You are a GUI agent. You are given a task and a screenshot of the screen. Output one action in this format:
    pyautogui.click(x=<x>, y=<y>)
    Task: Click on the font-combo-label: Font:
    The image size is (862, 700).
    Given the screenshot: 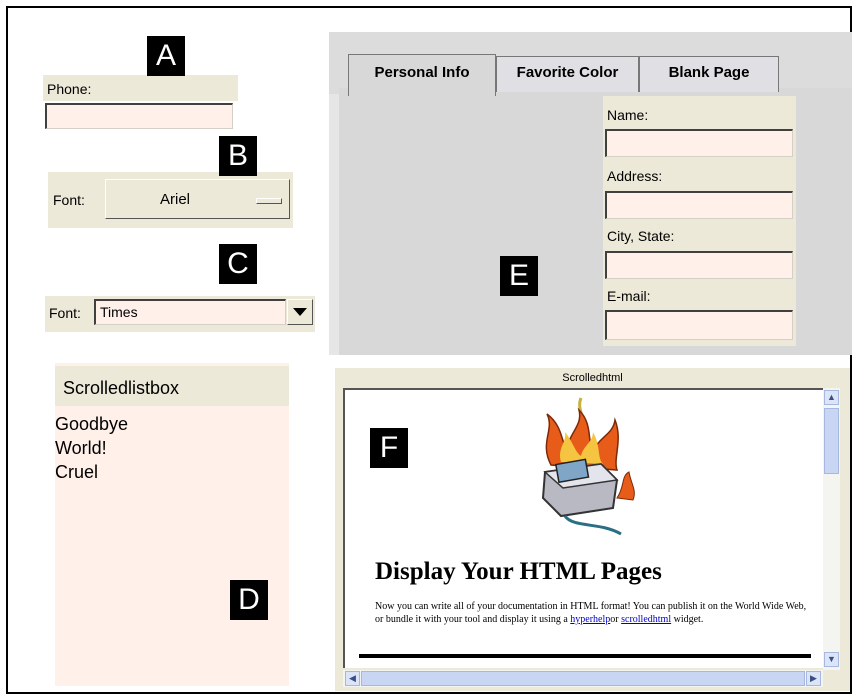 What is the action you would take?
    pyautogui.click(x=65, y=313)
    